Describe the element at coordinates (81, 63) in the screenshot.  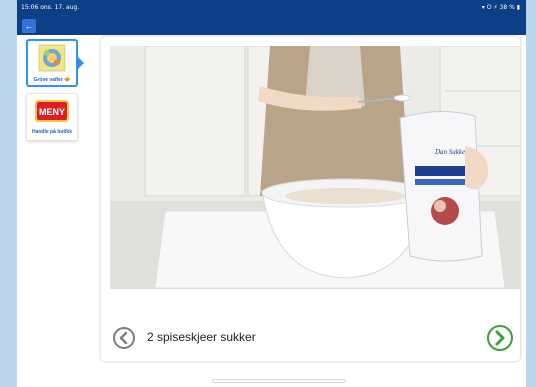
I see `selected-pointer` at that location.